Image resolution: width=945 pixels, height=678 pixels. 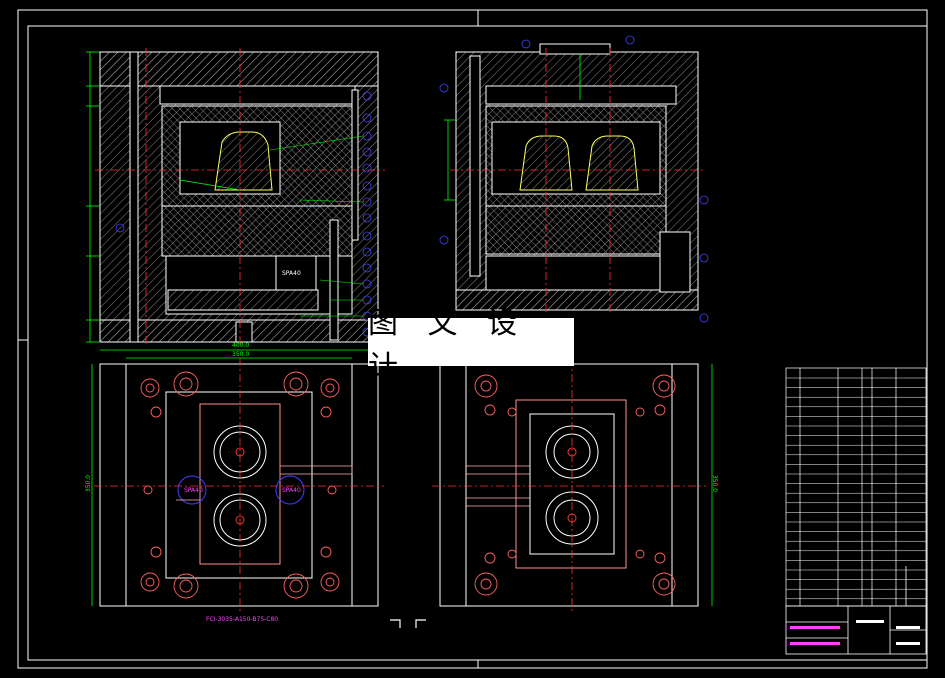 I want to click on left-section-view, so click(x=239, y=197).